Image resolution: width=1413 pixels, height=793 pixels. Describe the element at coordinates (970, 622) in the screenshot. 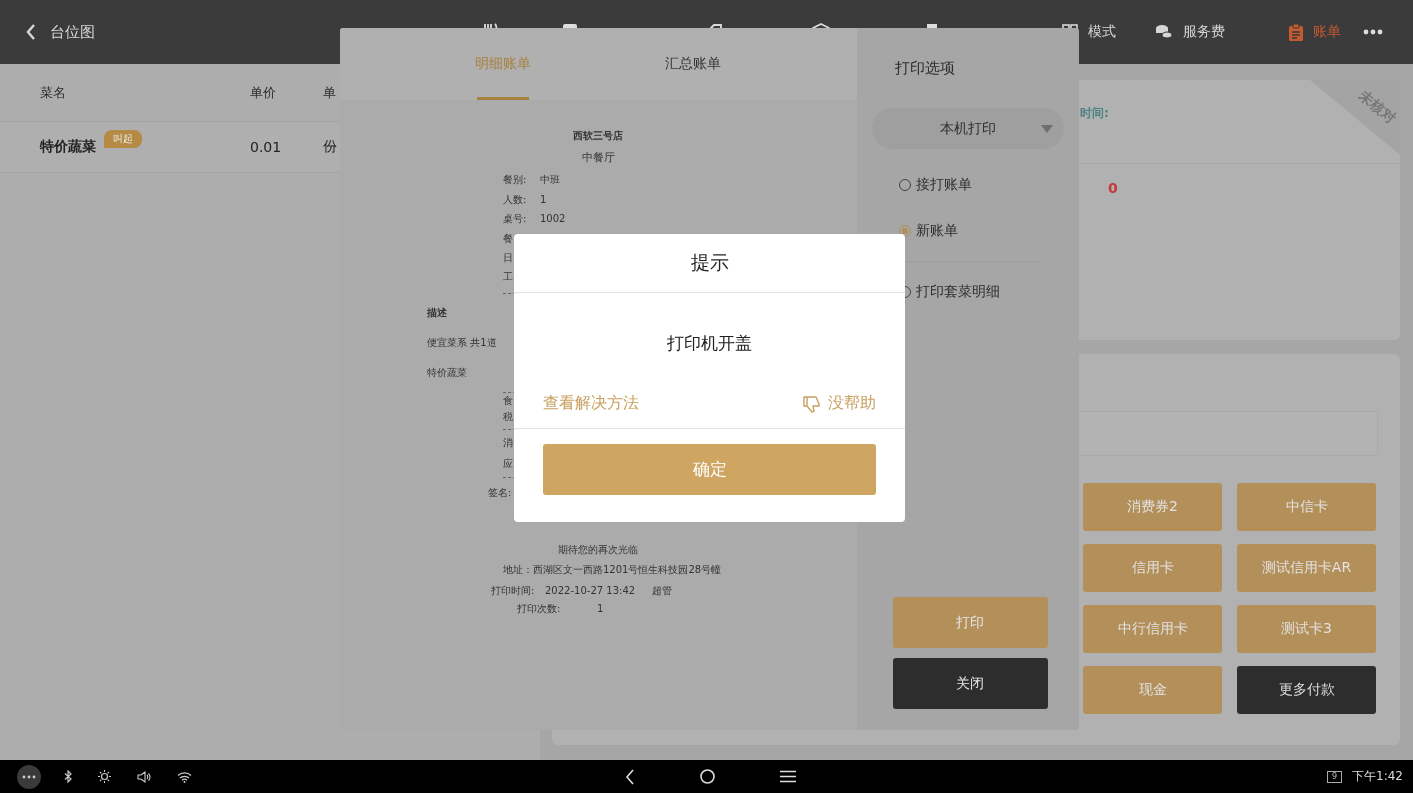

I see `action-button: 打印` at that location.